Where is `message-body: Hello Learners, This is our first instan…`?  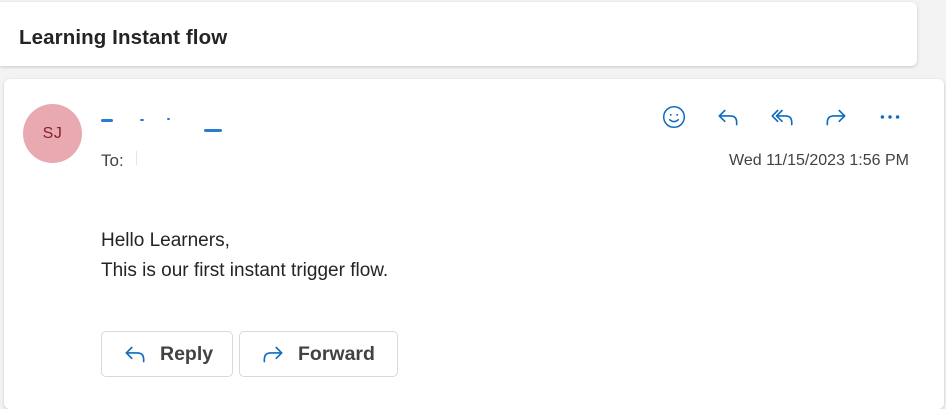 message-body: Hello Learners, This is our first instan… is located at coordinates (244, 256).